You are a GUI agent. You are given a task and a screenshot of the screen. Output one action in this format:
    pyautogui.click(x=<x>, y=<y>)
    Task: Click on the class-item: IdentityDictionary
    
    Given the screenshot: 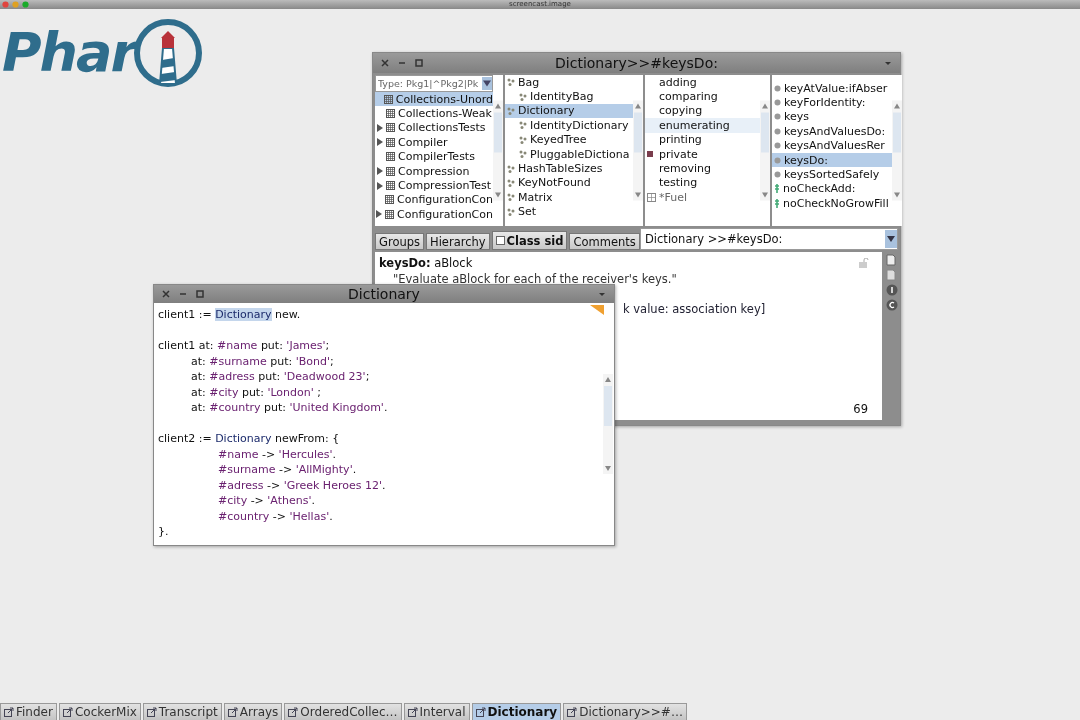 What is the action you would take?
    pyautogui.click(x=569, y=125)
    